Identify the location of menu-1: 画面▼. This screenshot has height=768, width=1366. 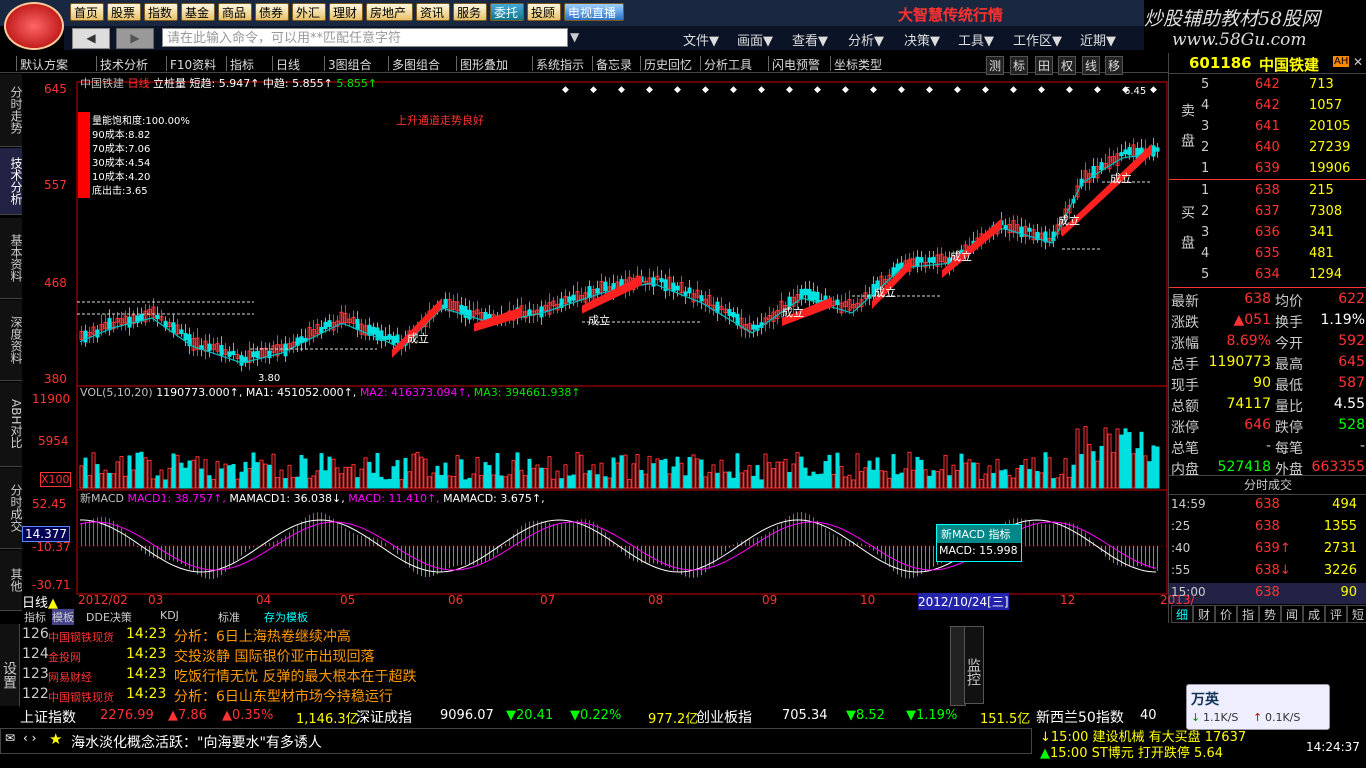
(755, 39).